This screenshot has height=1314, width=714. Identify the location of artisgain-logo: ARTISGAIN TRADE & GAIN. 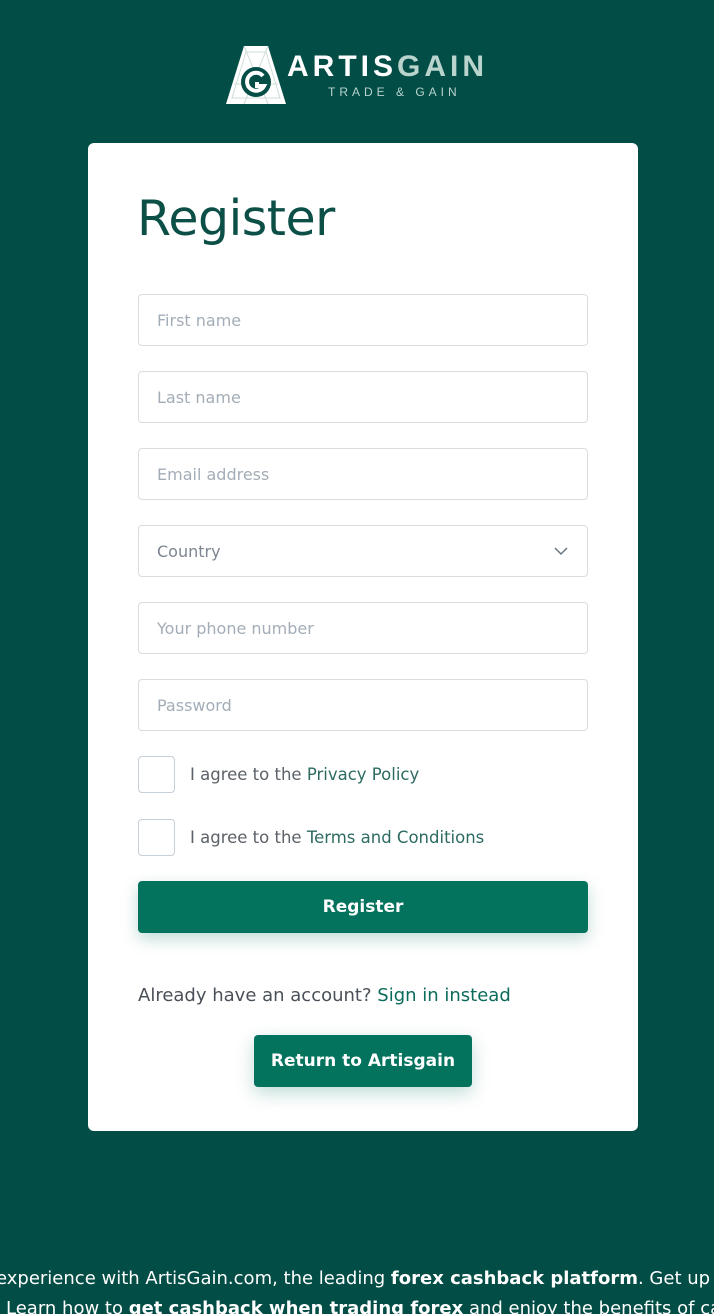
(369, 76).